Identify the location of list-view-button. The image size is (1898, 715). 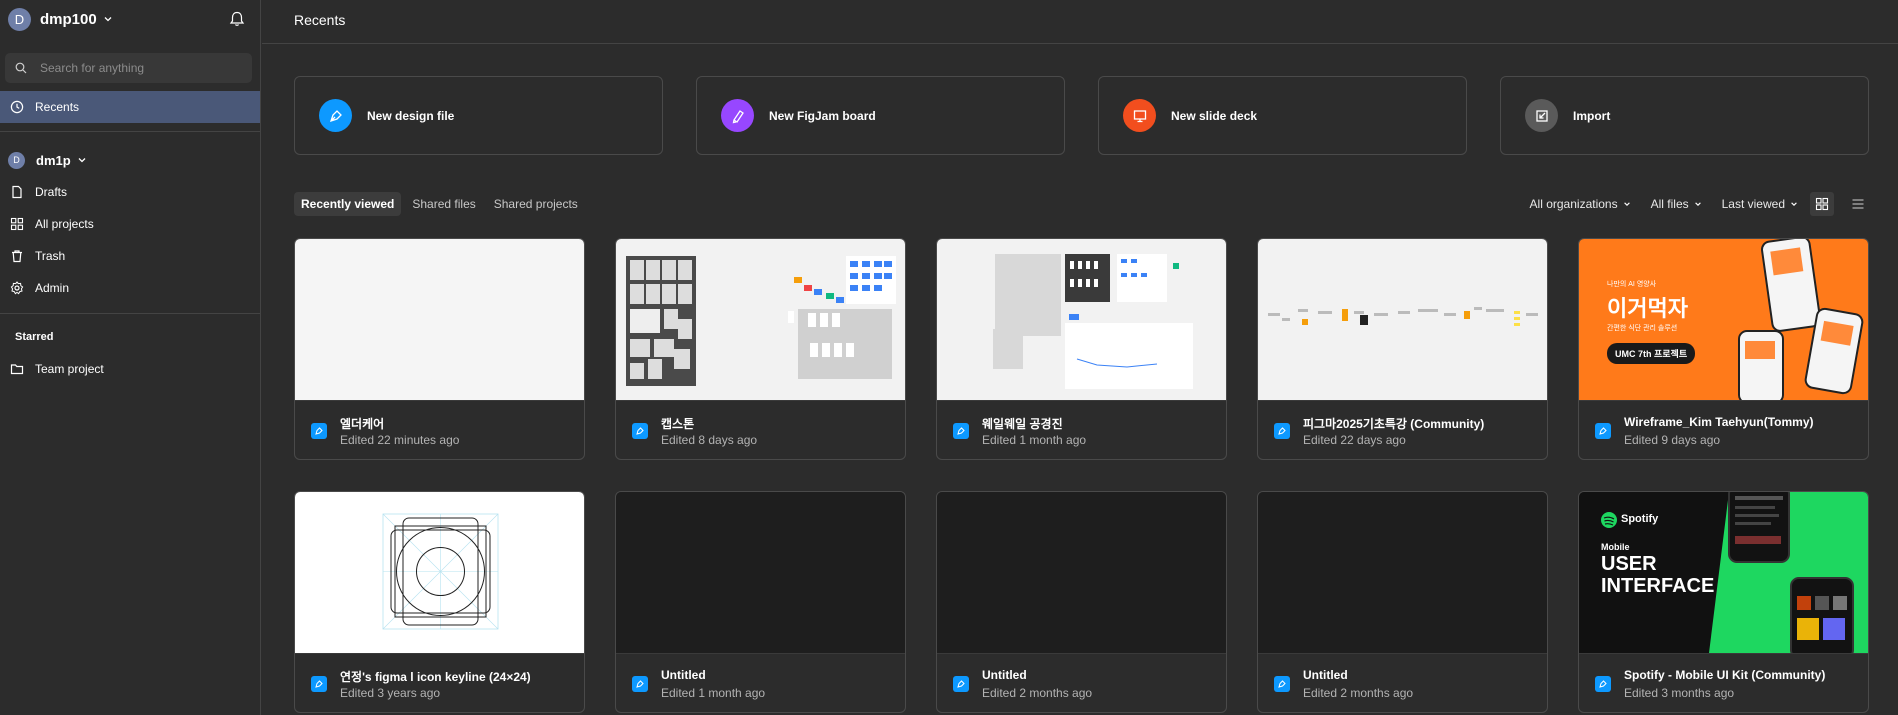
(1858, 204).